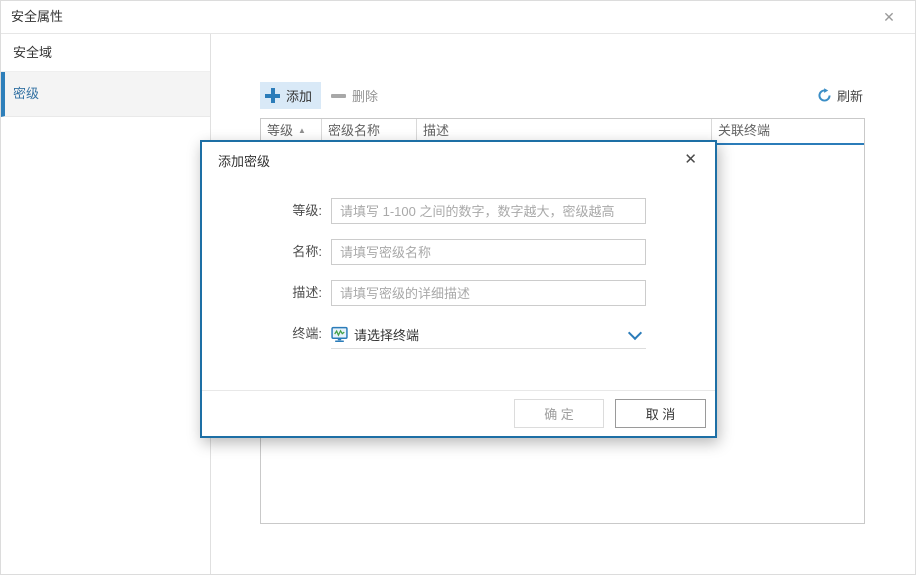 The image size is (916, 575). I want to click on sidebar-item-security-domain: 安全域, so click(105, 53).